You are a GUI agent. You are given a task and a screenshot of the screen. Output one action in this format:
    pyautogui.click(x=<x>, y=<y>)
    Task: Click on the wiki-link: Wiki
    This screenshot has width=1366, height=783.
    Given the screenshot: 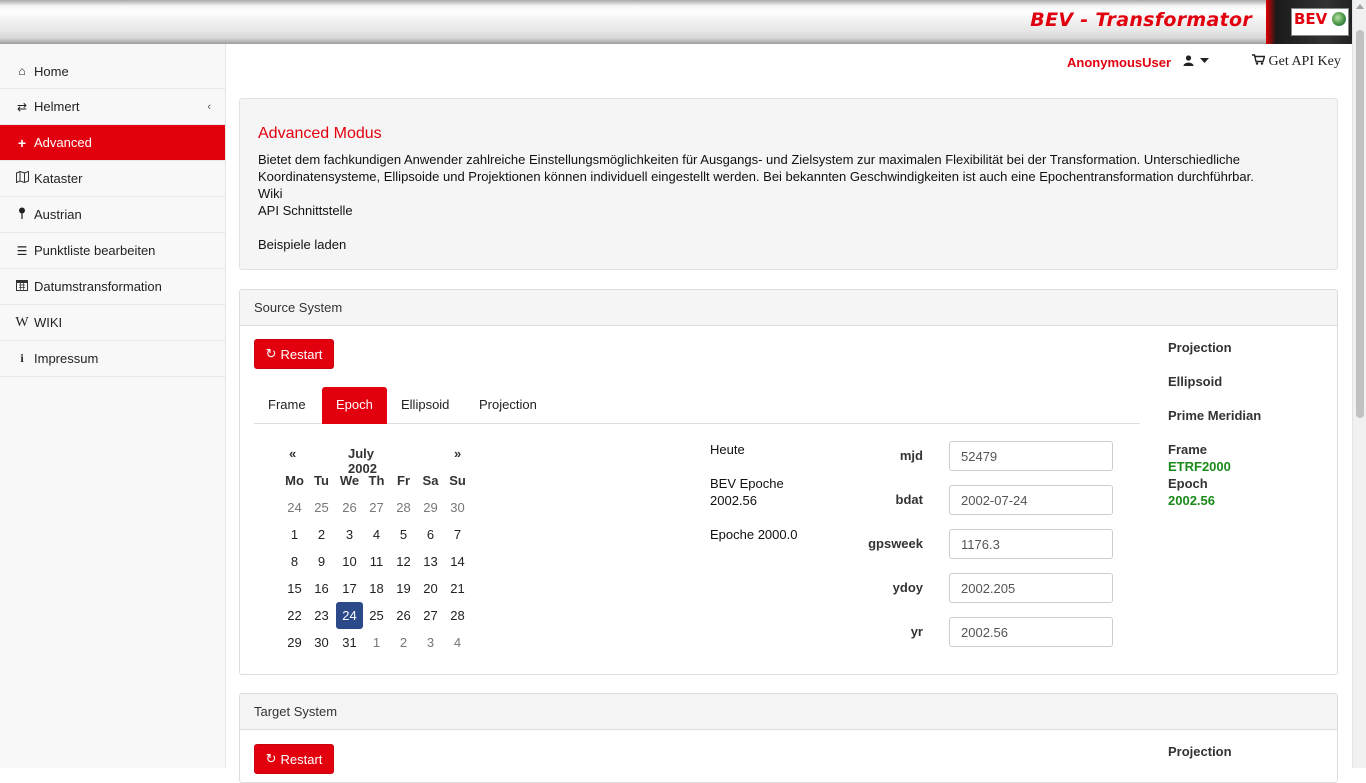 What is the action you would take?
    pyautogui.click(x=788, y=193)
    